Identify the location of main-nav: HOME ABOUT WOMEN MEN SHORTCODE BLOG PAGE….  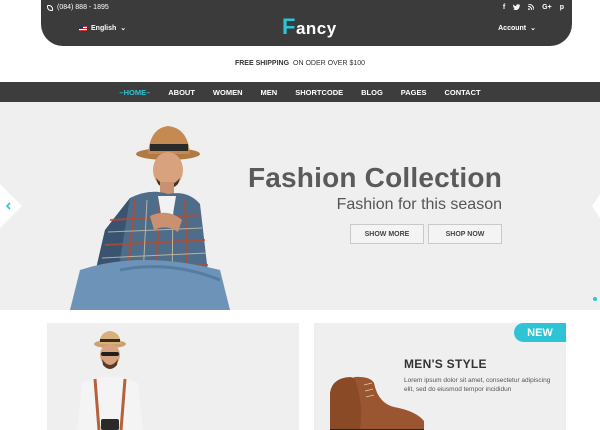
(300, 92).